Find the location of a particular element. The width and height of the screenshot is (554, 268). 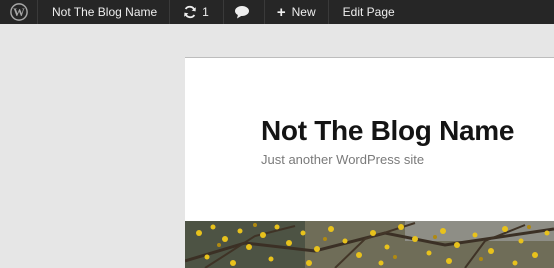

site-description: Just another WordPress site is located at coordinates (343, 159).